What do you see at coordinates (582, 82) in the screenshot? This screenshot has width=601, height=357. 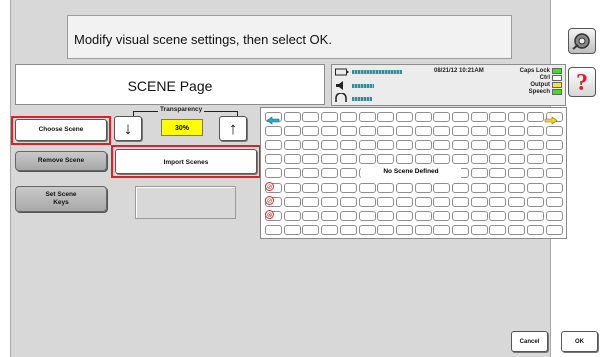 I see `help-button: ?` at bounding box center [582, 82].